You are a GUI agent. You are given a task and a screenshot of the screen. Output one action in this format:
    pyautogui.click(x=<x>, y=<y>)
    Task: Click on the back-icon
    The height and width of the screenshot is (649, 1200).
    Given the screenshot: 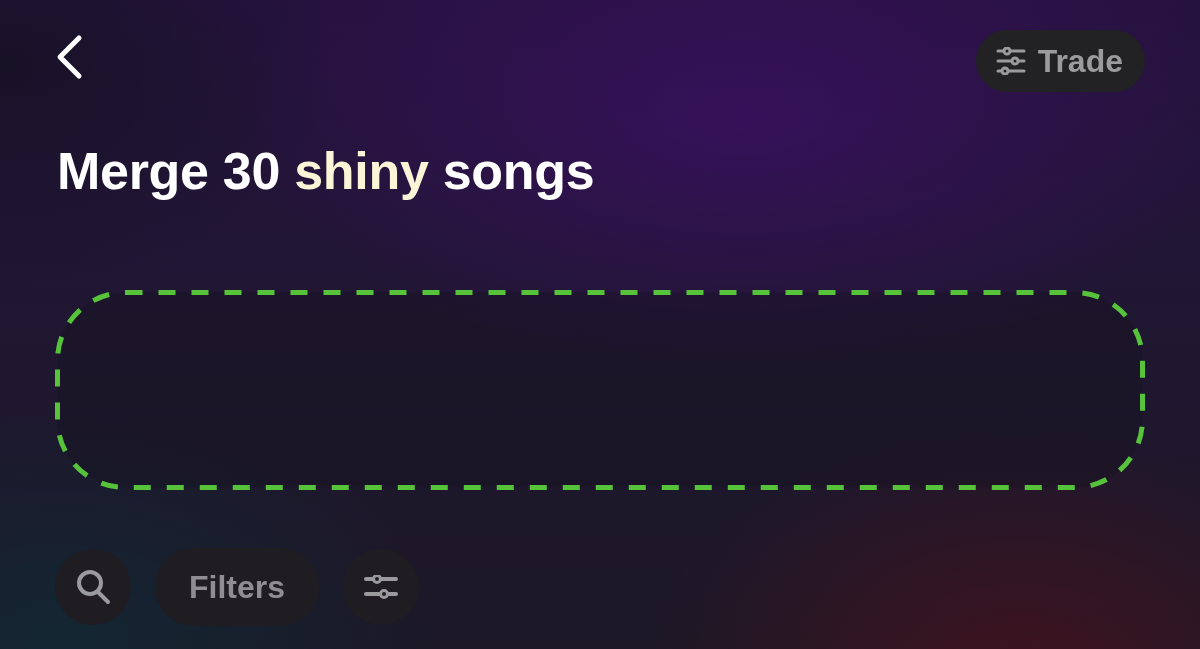 What is the action you would take?
    pyautogui.click(x=69, y=57)
    